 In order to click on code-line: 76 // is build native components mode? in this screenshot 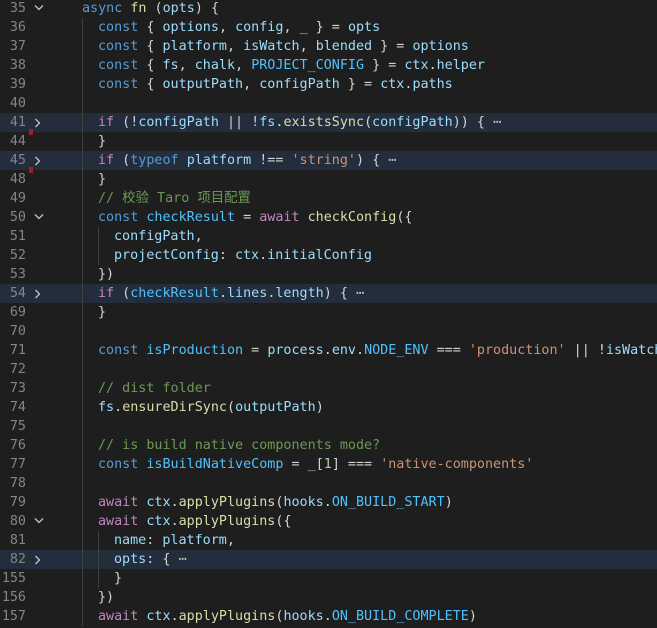, I will do `click(328, 445)`.